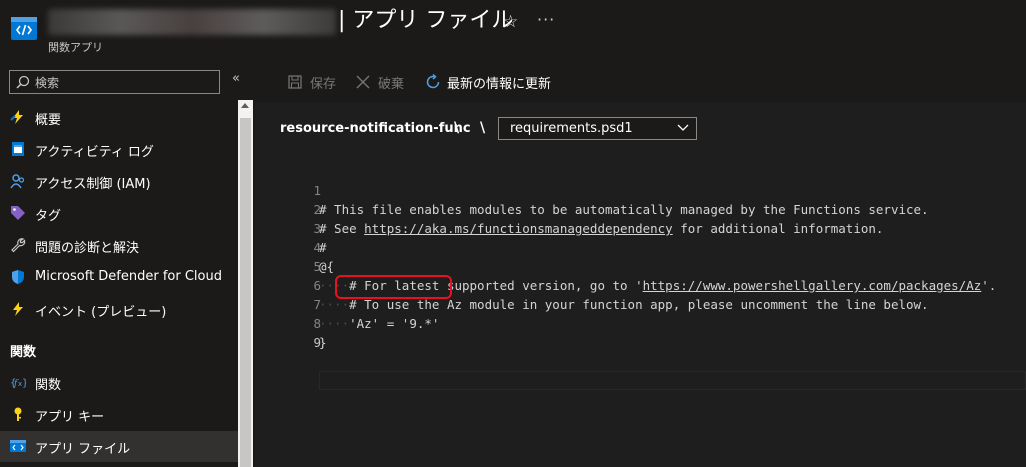 The image size is (1026, 467). What do you see at coordinates (546, 19) in the screenshot?
I see `more-options-icon: ···` at bounding box center [546, 19].